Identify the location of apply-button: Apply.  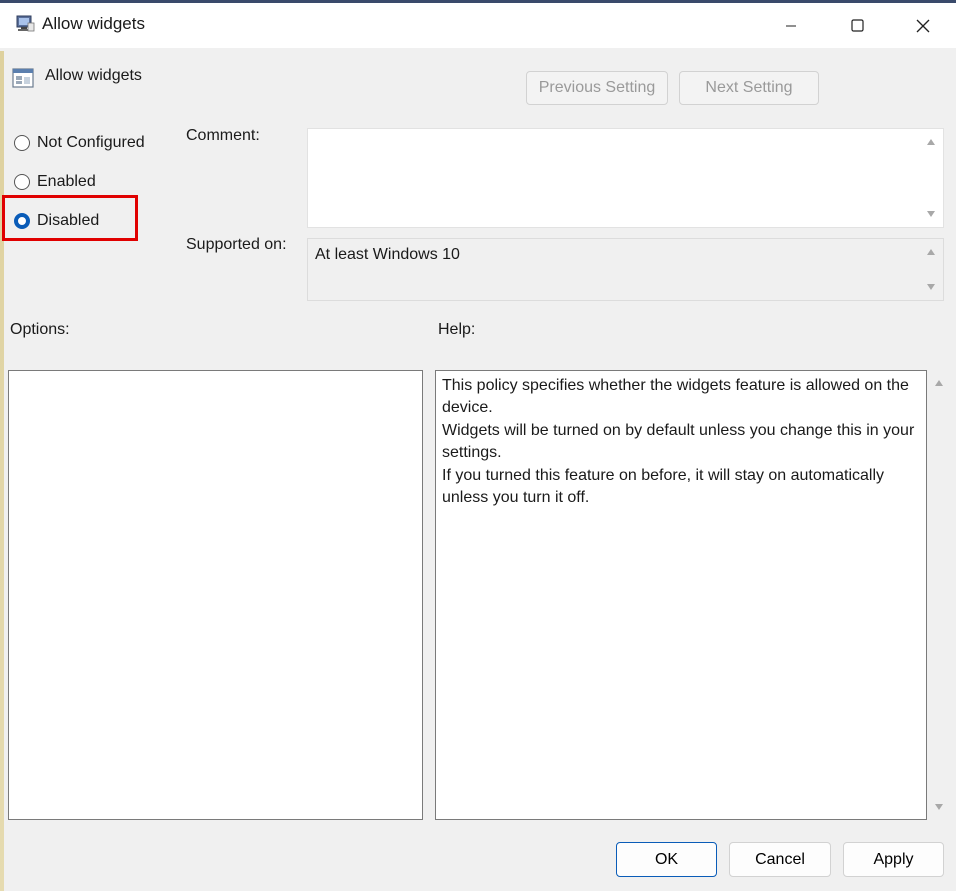
(893, 859).